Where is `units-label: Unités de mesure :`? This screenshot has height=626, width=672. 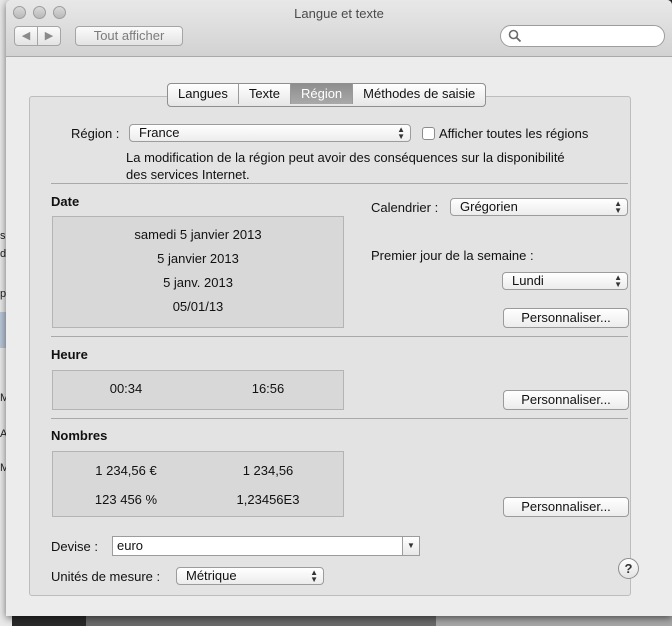 units-label: Unités de mesure : is located at coordinates (106, 576).